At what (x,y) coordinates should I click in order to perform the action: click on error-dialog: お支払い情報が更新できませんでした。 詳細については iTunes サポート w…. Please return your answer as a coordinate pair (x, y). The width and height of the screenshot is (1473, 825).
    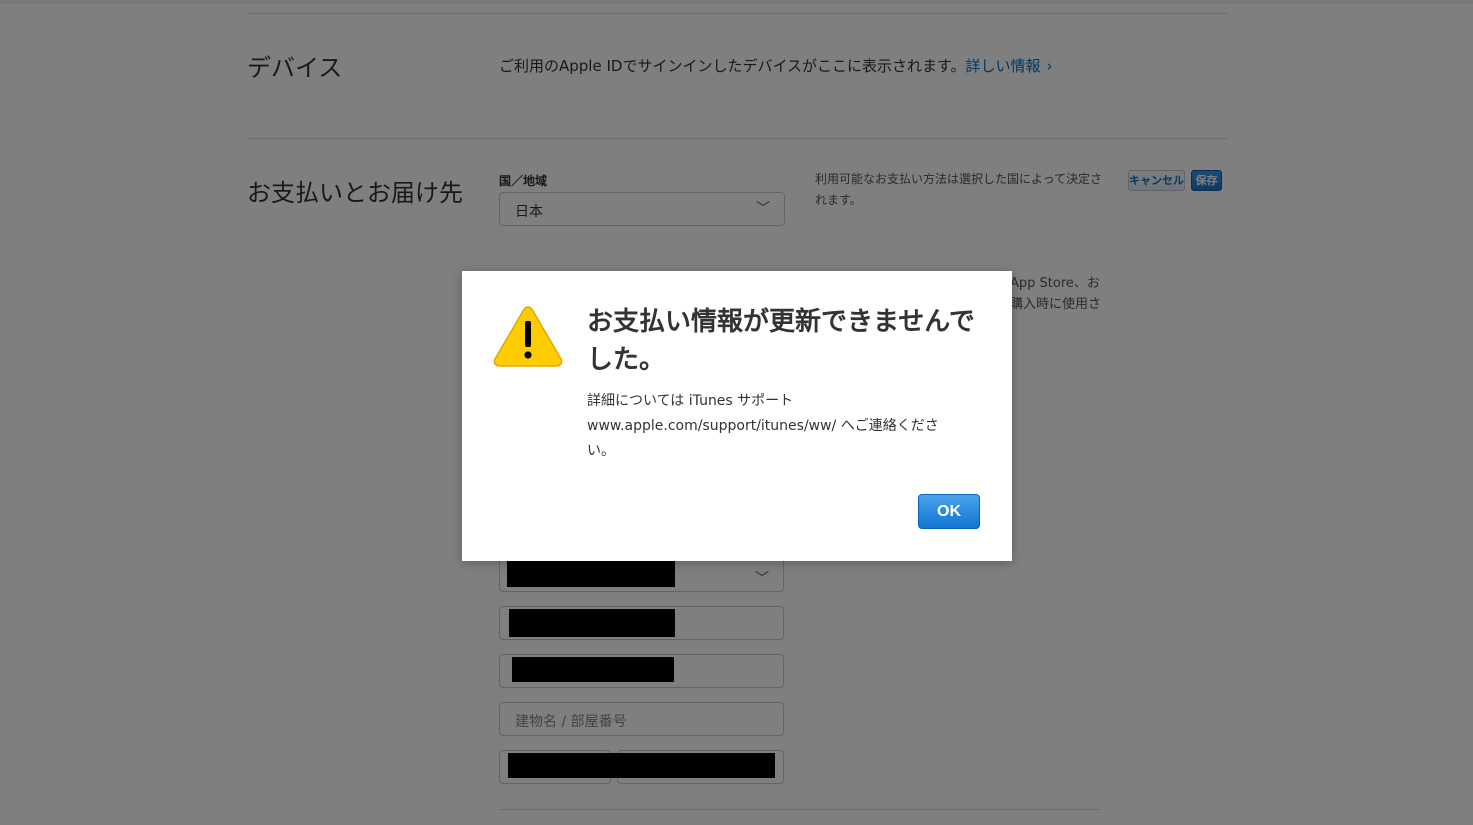
    Looking at the image, I should click on (737, 416).